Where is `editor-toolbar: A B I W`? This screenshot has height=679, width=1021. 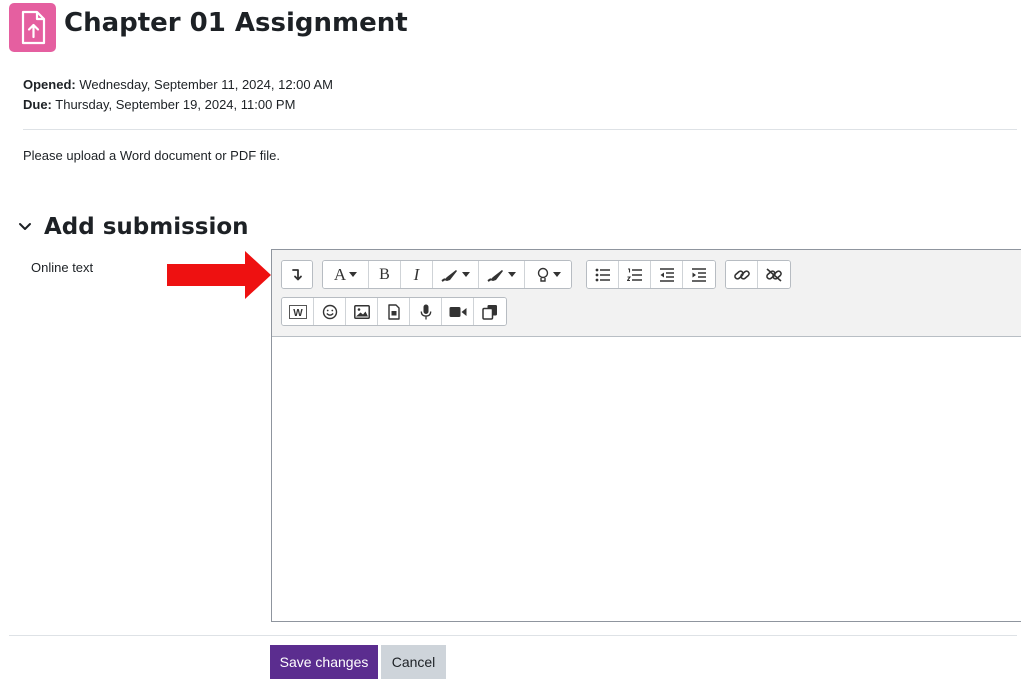
editor-toolbar: A B I W is located at coordinates (646, 293).